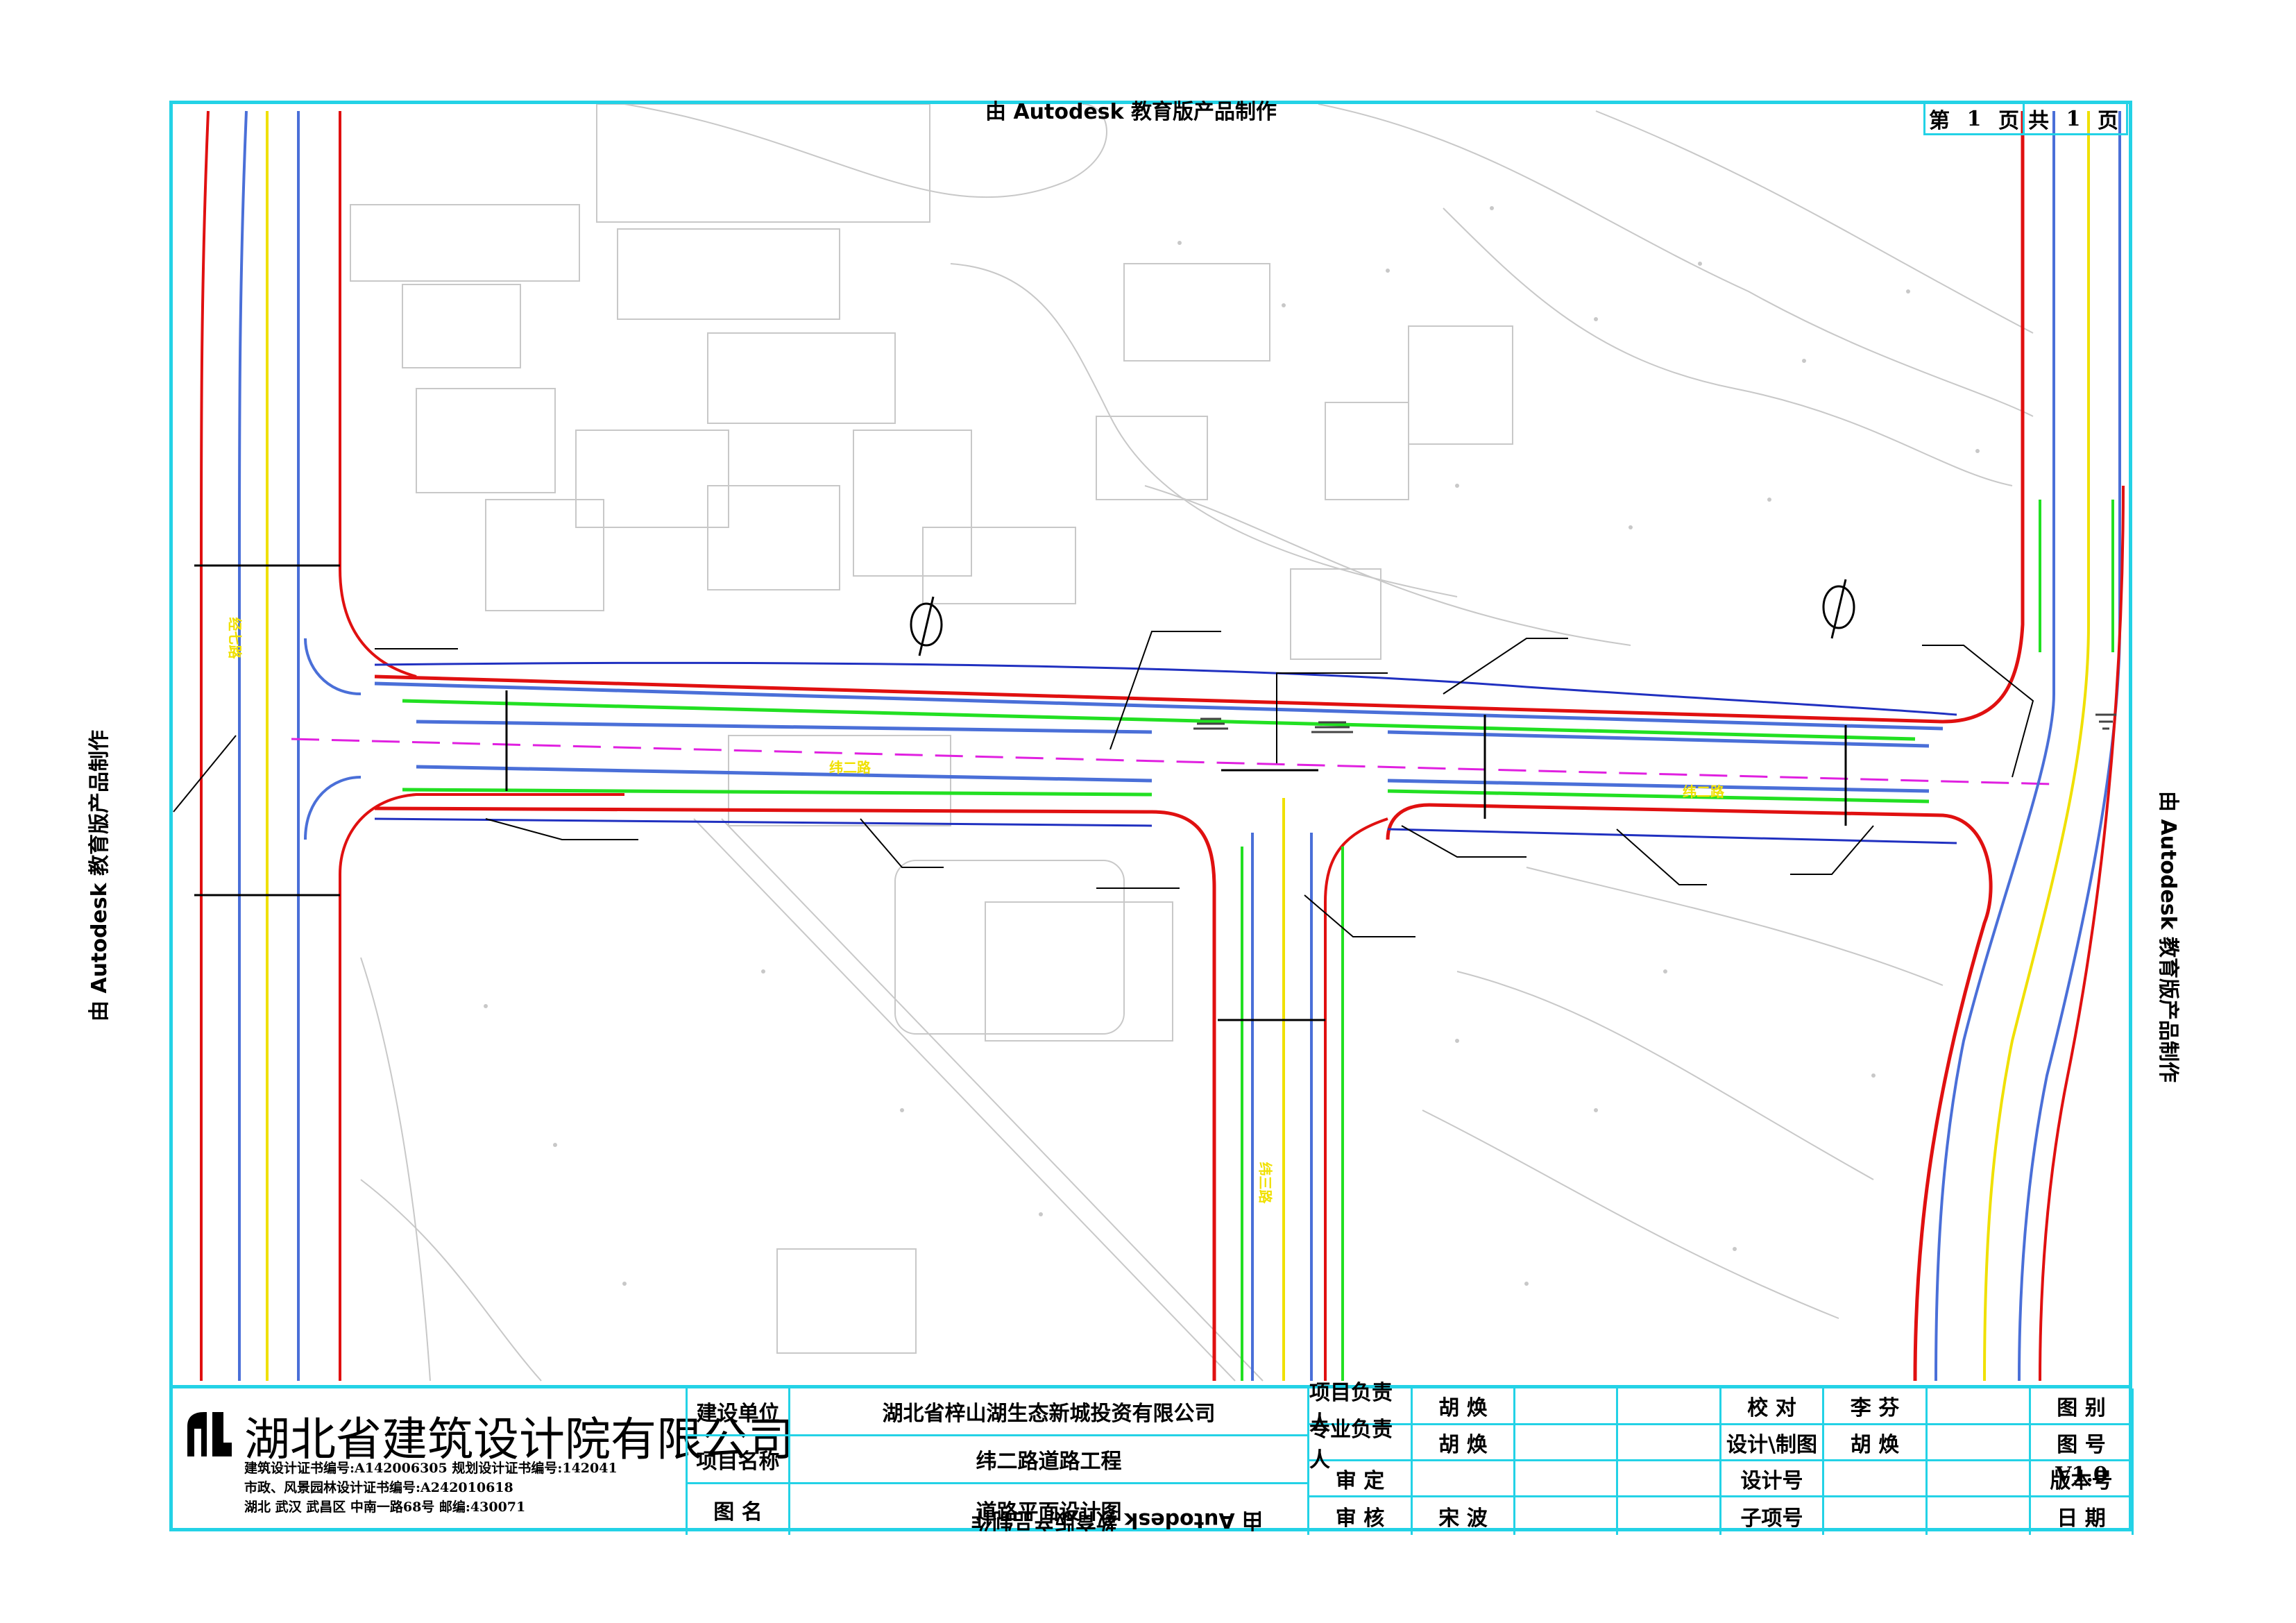  What do you see at coordinates (2108, 121) in the screenshot?
I see `total-unit: 页` at bounding box center [2108, 121].